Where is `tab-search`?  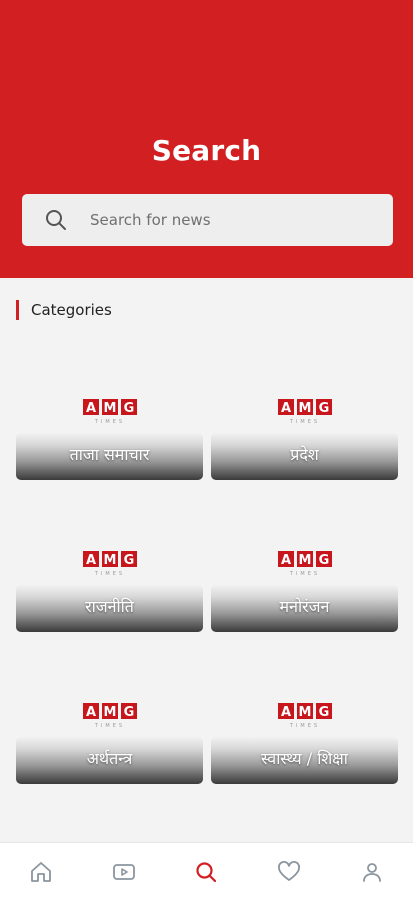 tab-search is located at coordinates (206, 872).